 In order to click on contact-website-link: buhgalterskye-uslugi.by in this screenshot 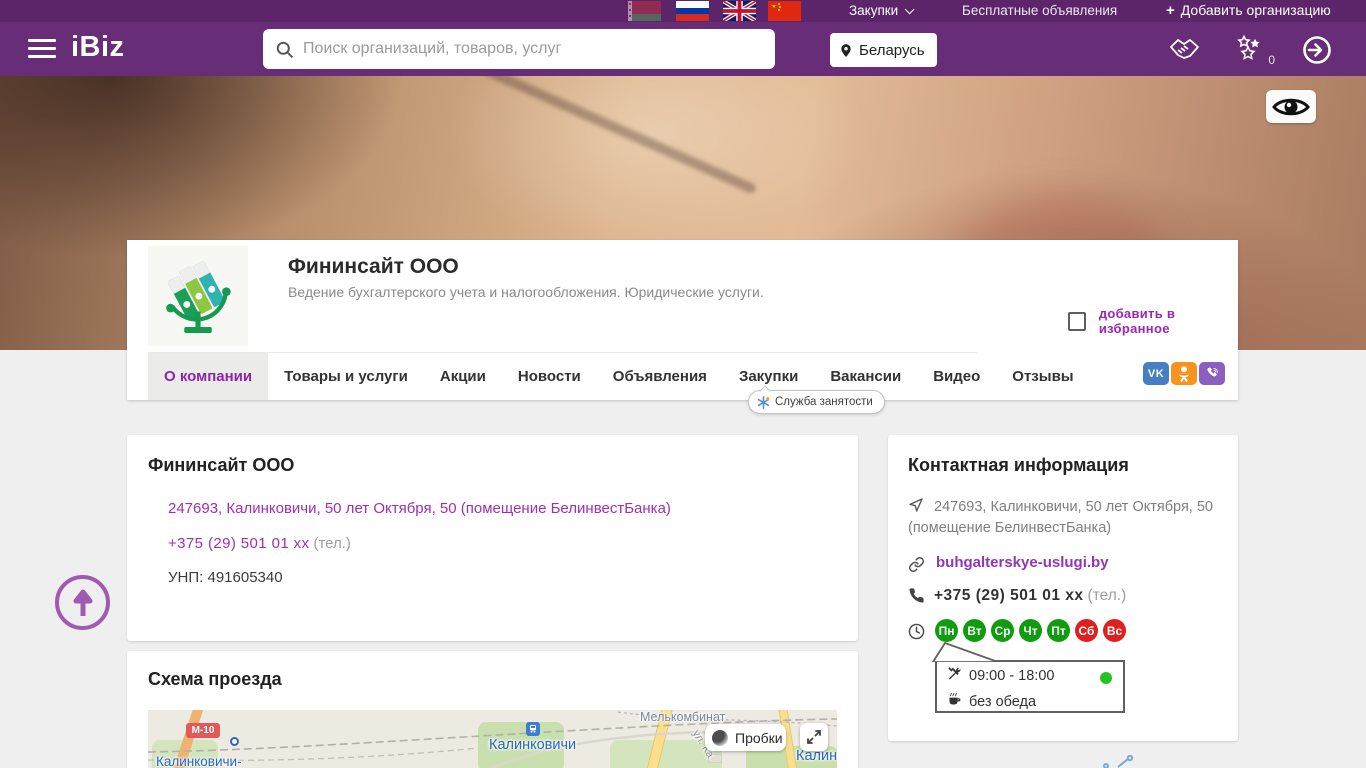, I will do `click(1022, 562)`.